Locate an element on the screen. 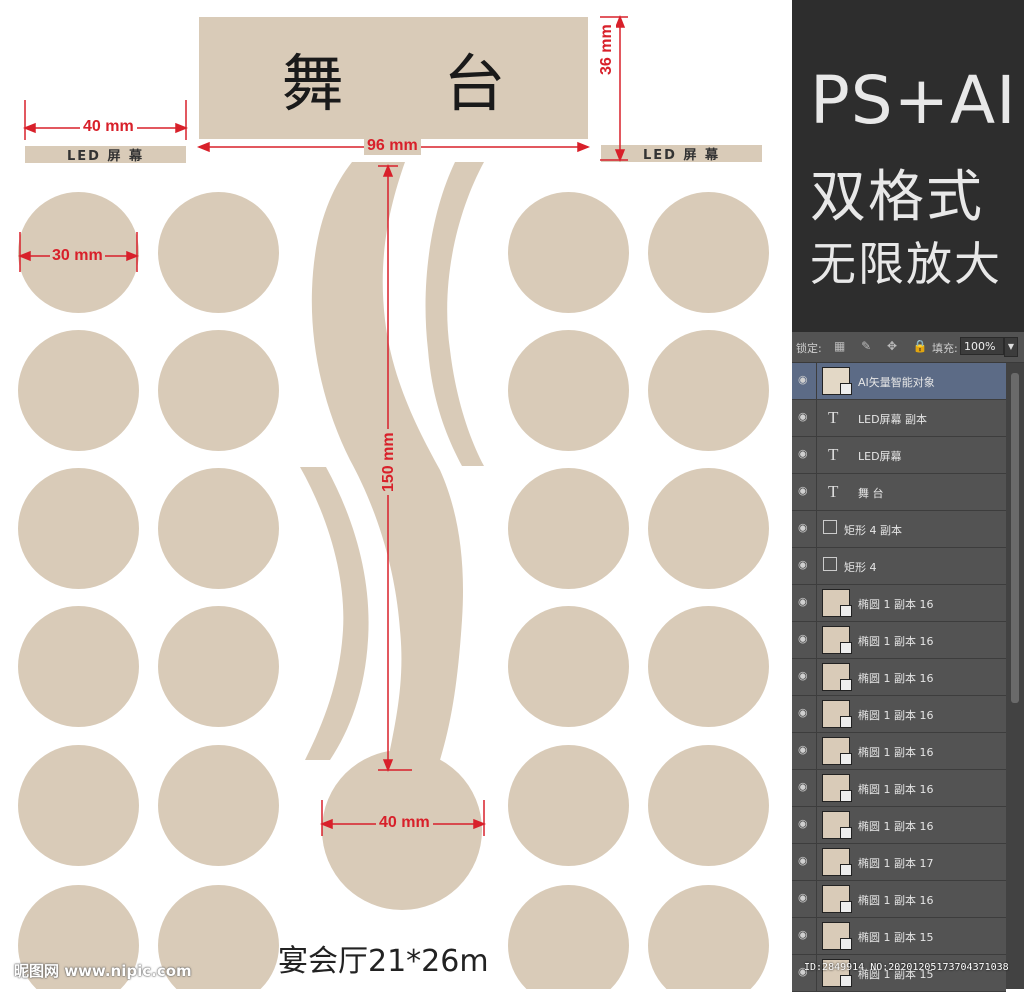  dim-aisle-length: 150 mm is located at coordinates (389, 462).